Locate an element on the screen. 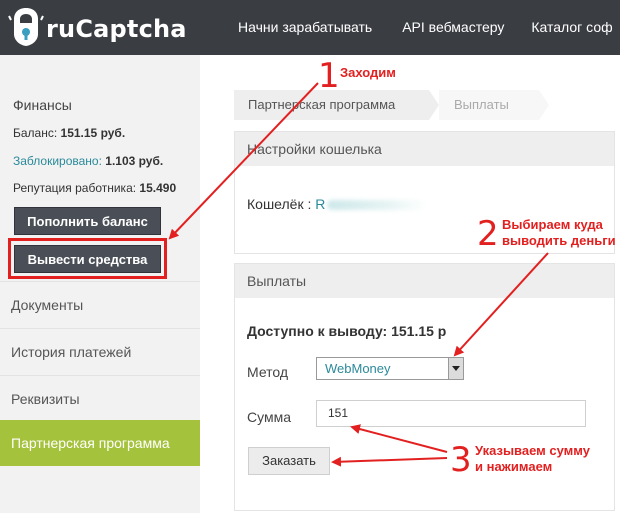  available-amount: Доступно к выводу: 151.15 р is located at coordinates (347, 331).